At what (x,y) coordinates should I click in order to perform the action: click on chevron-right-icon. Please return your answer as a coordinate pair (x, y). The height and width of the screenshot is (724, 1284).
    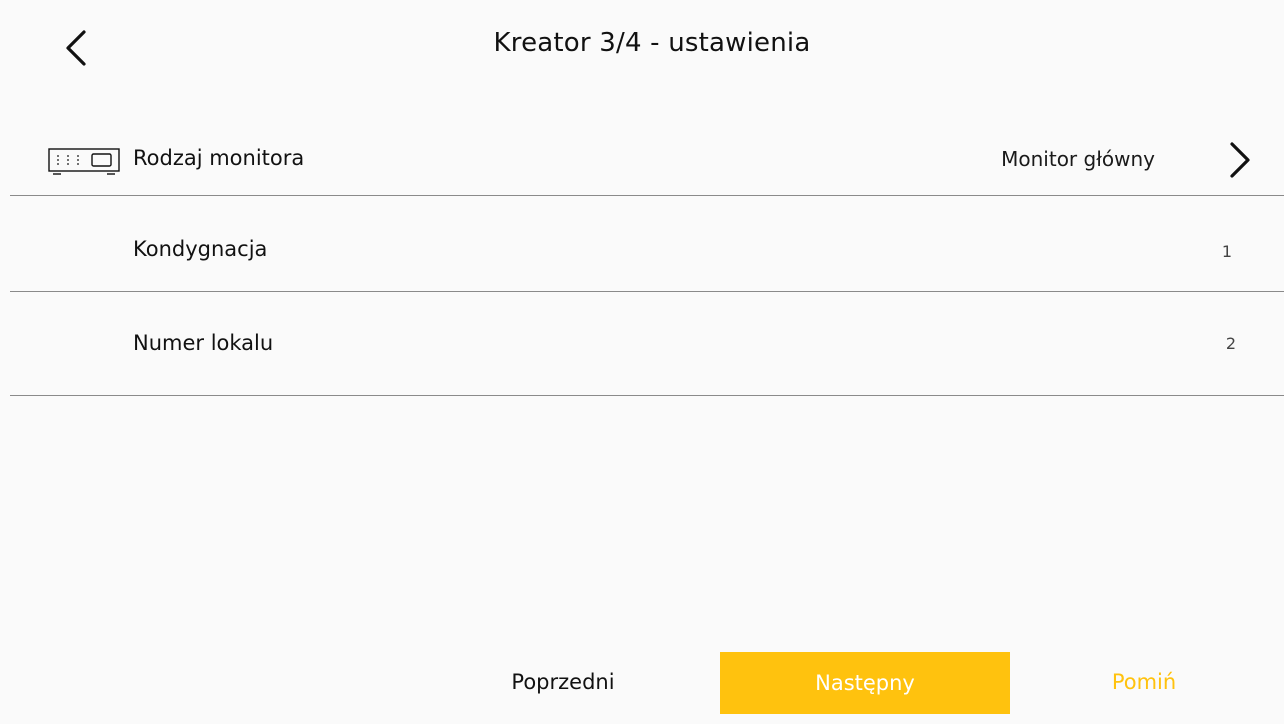
    Looking at the image, I should click on (1239, 160).